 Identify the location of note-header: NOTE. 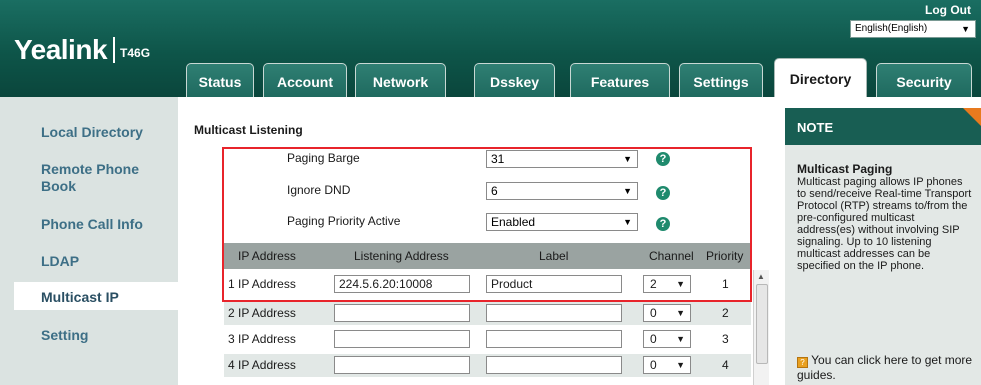
(883, 126).